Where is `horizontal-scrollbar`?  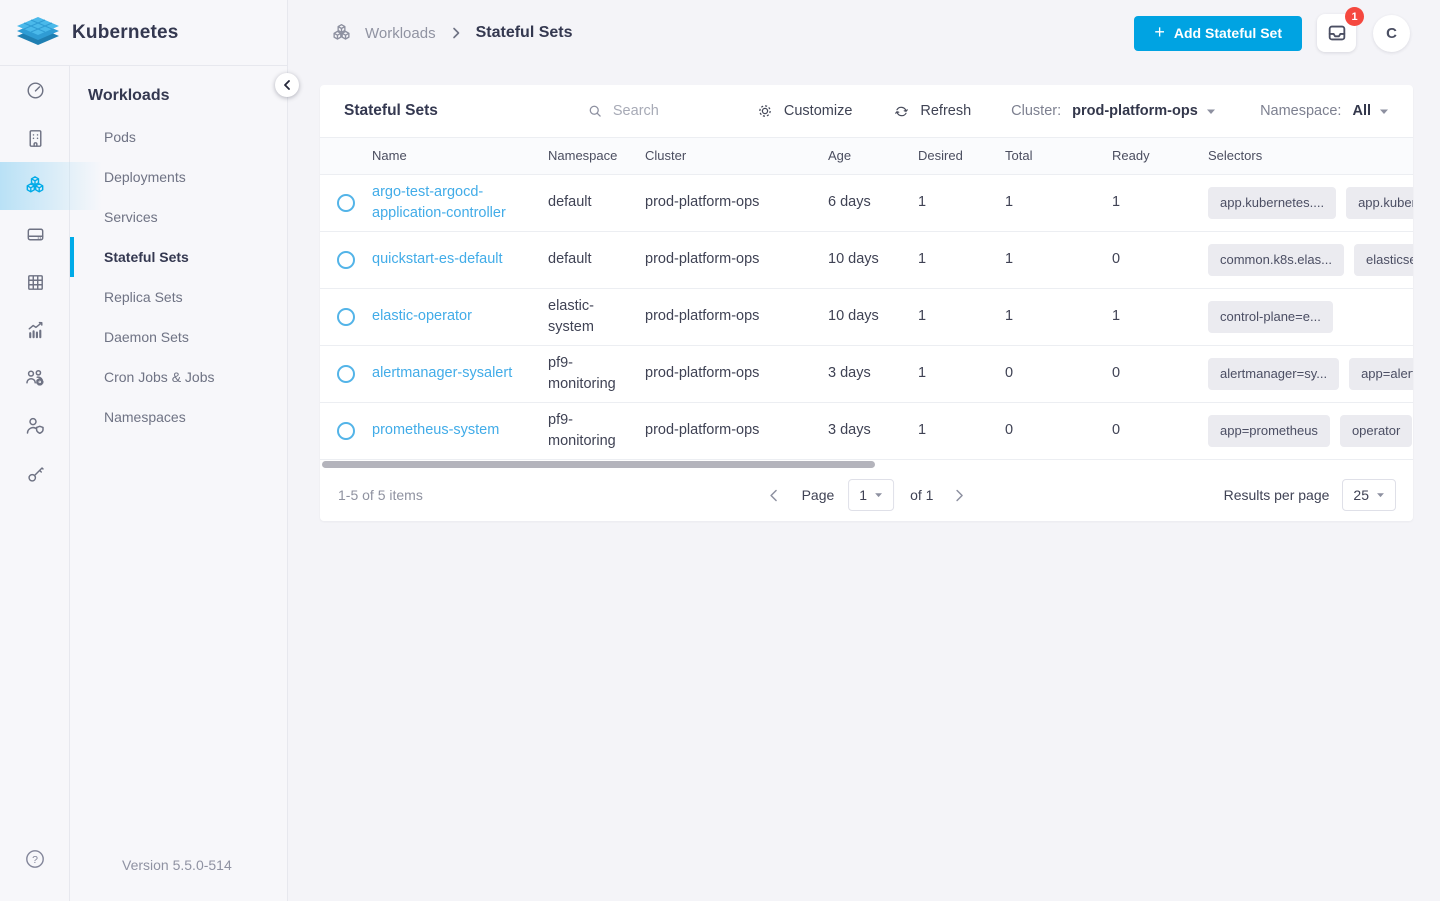 horizontal-scrollbar is located at coordinates (866, 465).